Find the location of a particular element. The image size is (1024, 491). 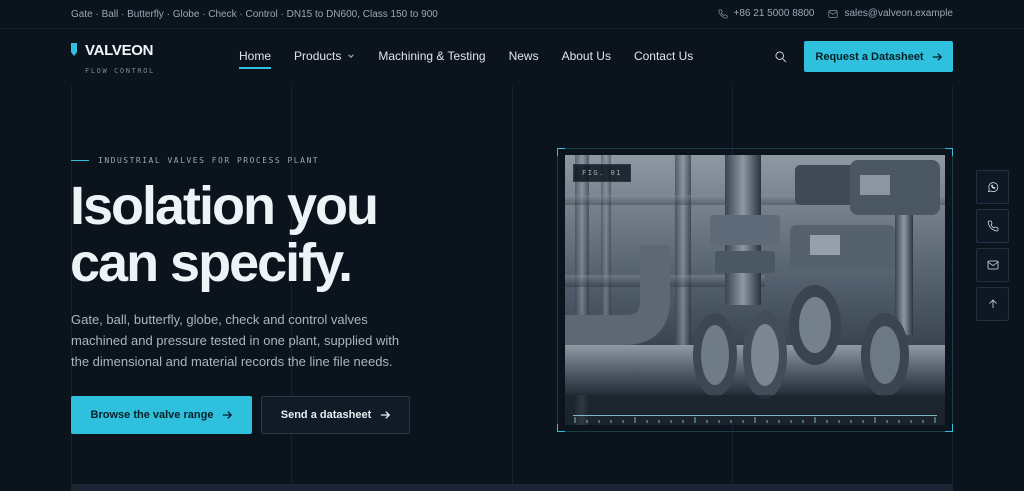

floating-contact-dock is located at coordinates (992, 248).